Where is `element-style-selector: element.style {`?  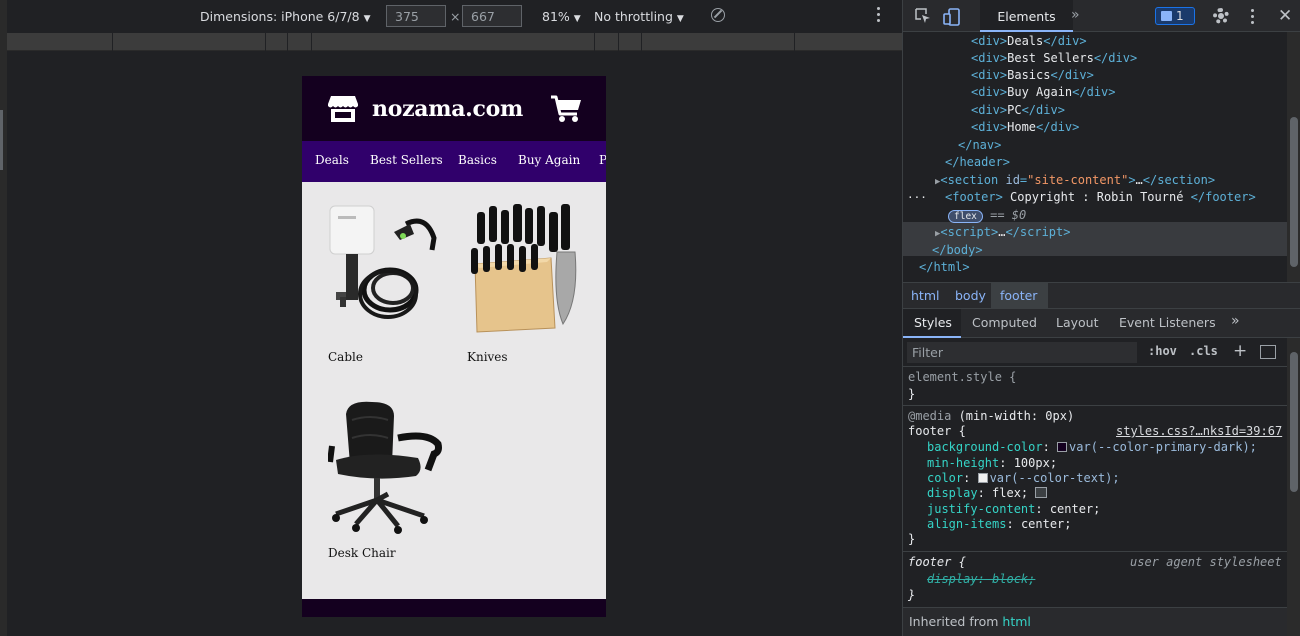
element-style-selector: element.style { is located at coordinates (962, 377).